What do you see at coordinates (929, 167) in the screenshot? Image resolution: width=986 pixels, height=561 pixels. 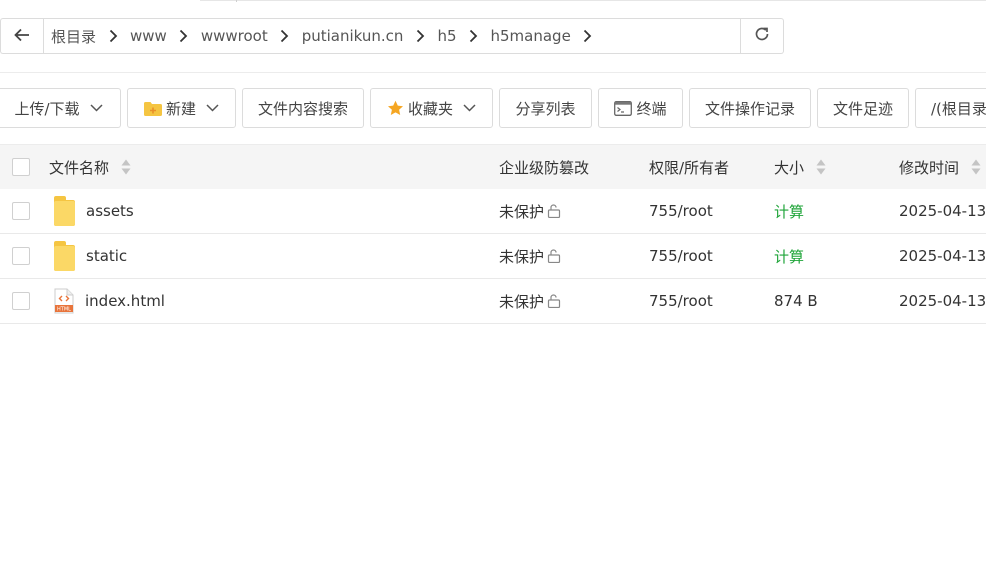 I see `header-mtime-label: 修改时间` at bounding box center [929, 167].